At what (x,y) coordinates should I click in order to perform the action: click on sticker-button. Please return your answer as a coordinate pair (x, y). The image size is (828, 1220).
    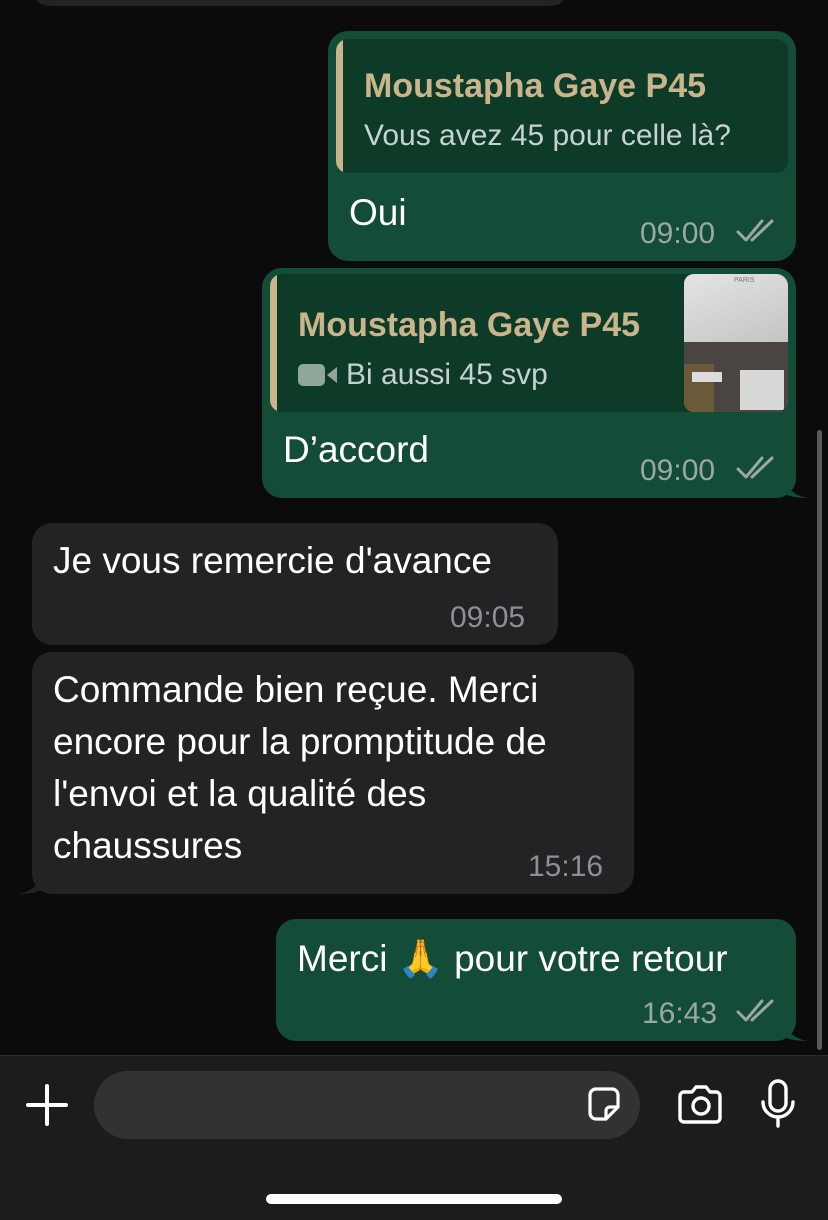
    Looking at the image, I should click on (604, 1105).